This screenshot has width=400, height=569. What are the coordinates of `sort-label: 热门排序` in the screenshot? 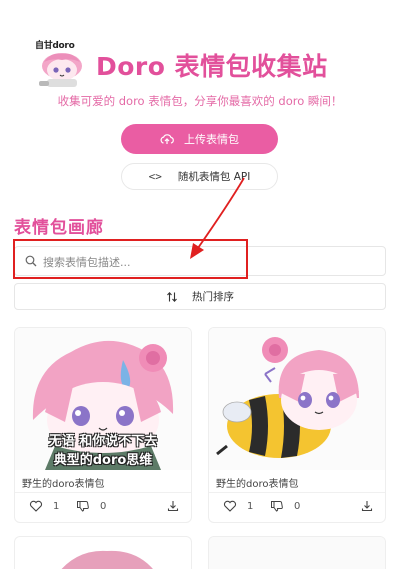 It's located at (213, 297).